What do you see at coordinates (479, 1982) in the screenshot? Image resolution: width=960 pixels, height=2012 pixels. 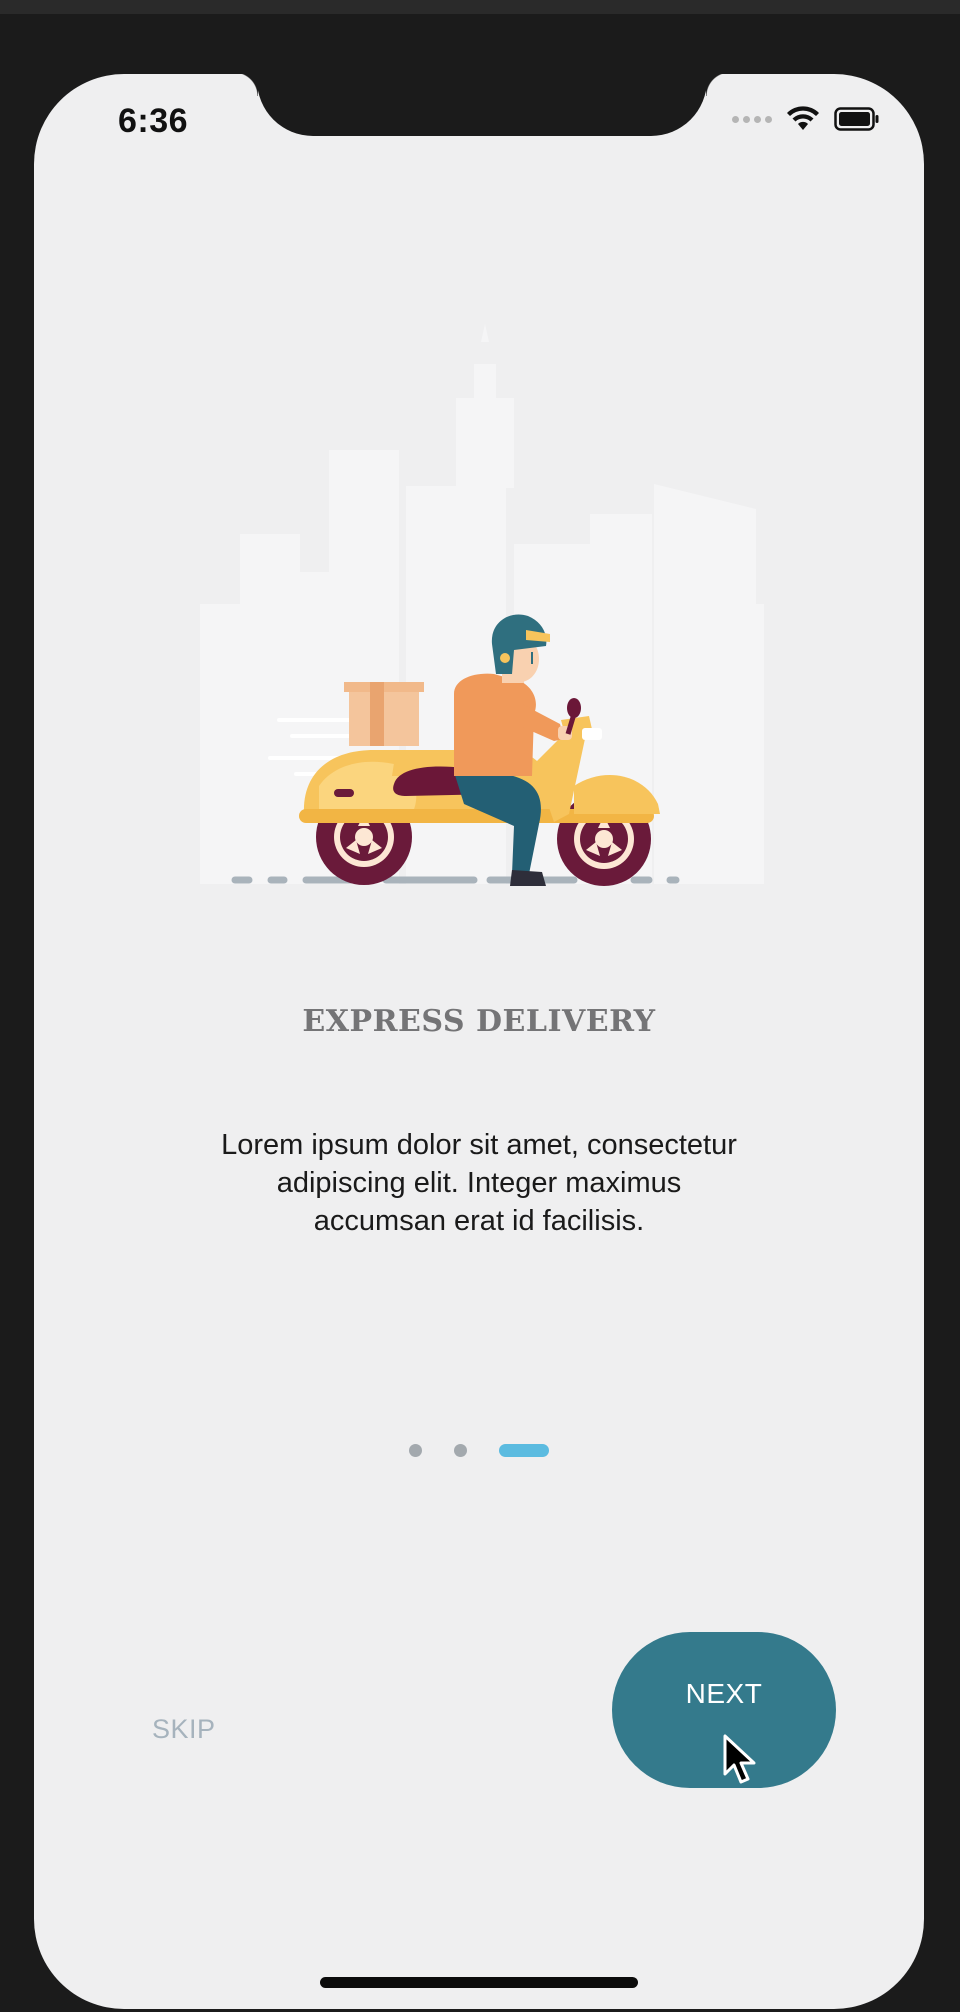 I see `home-indicator` at bounding box center [479, 1982].